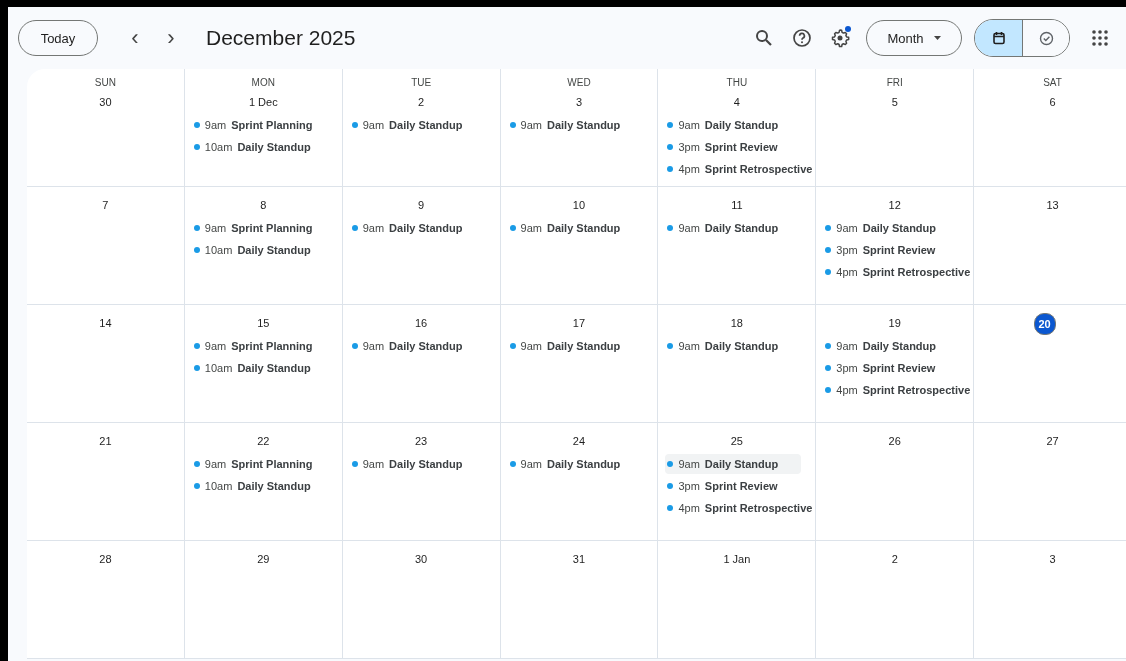 The width and height of the screenshot is (1126, 661). Describe the element at coordinates (764, 38) in the screenshot. I see `search-icon` at that location.